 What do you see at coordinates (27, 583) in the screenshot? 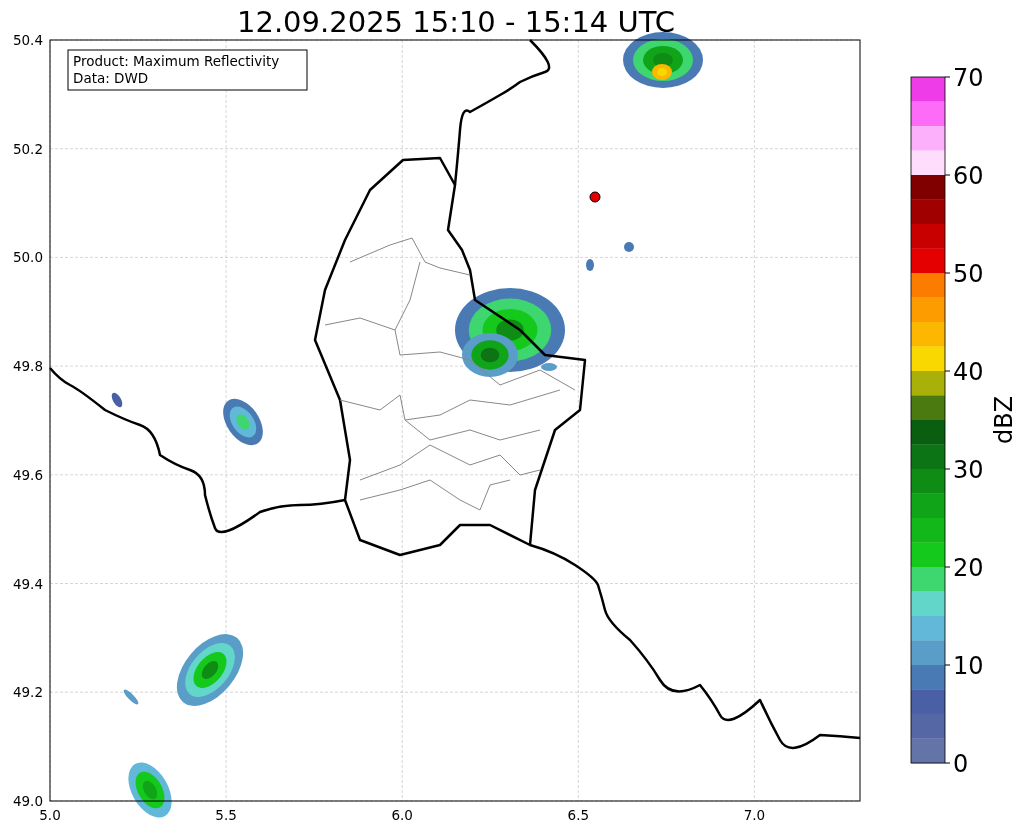
I see `y-tick-label: 49.4` at bounding box center [27, 583].